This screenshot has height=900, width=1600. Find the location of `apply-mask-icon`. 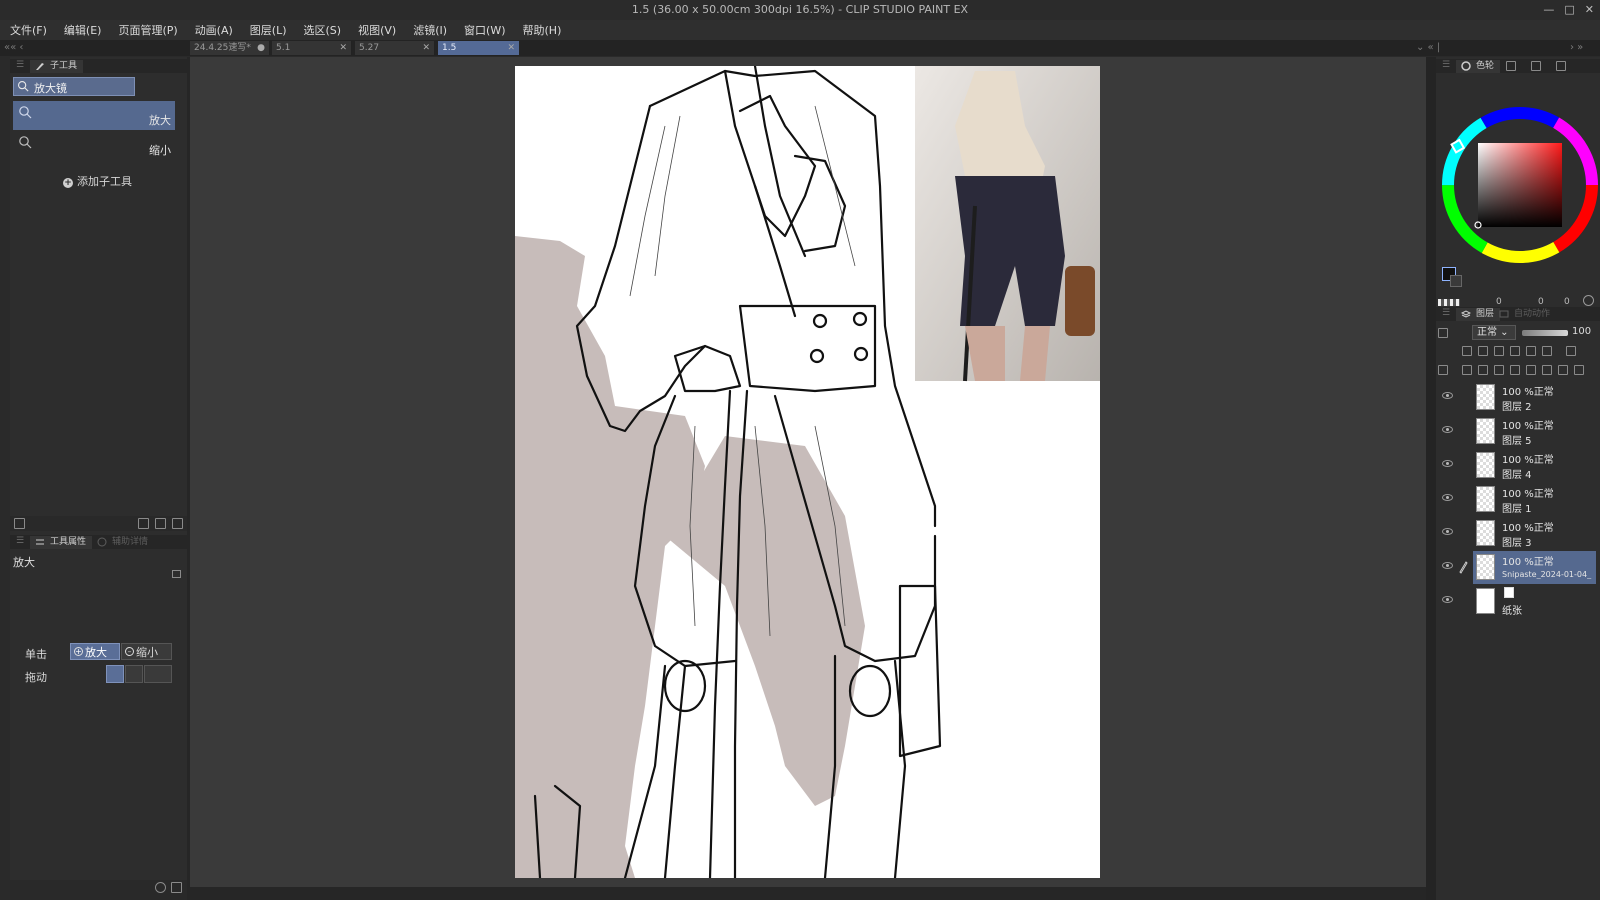

apply-mask-icon is located at coordinates (1563, 370).